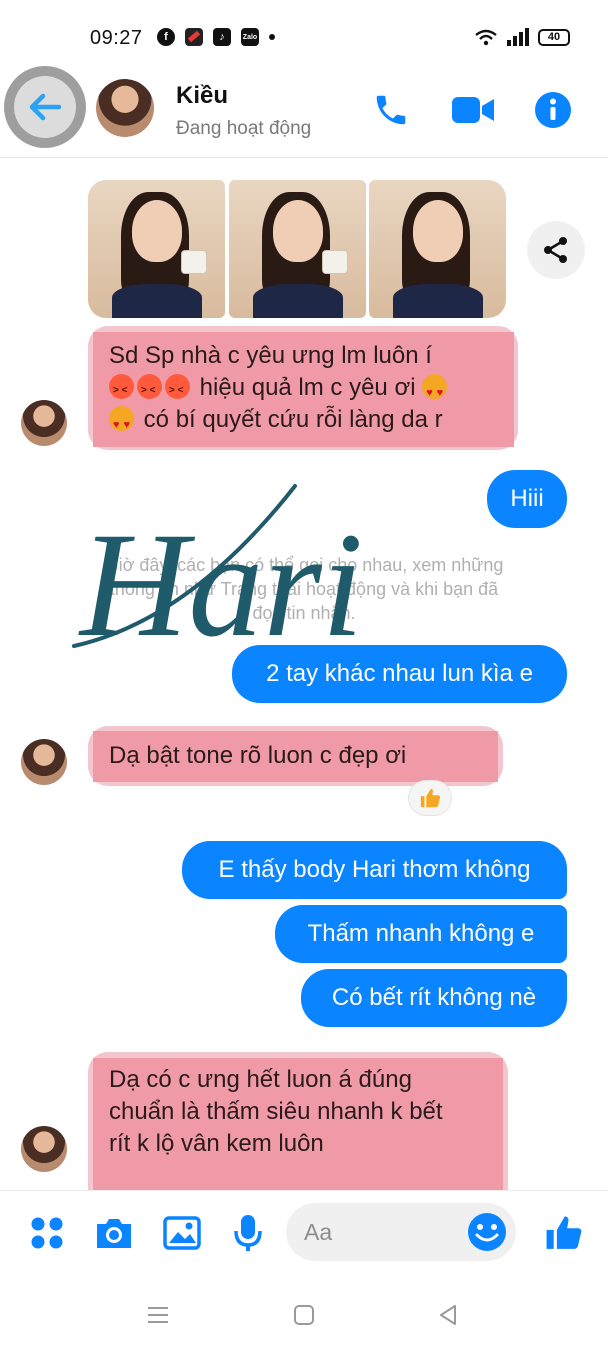 The height and width of the screenshot is (1350, 608). What do you see at coordinates (166, 37) in the screenshot?
I see `facebook-icon: f` at bounding box center [166, 37].